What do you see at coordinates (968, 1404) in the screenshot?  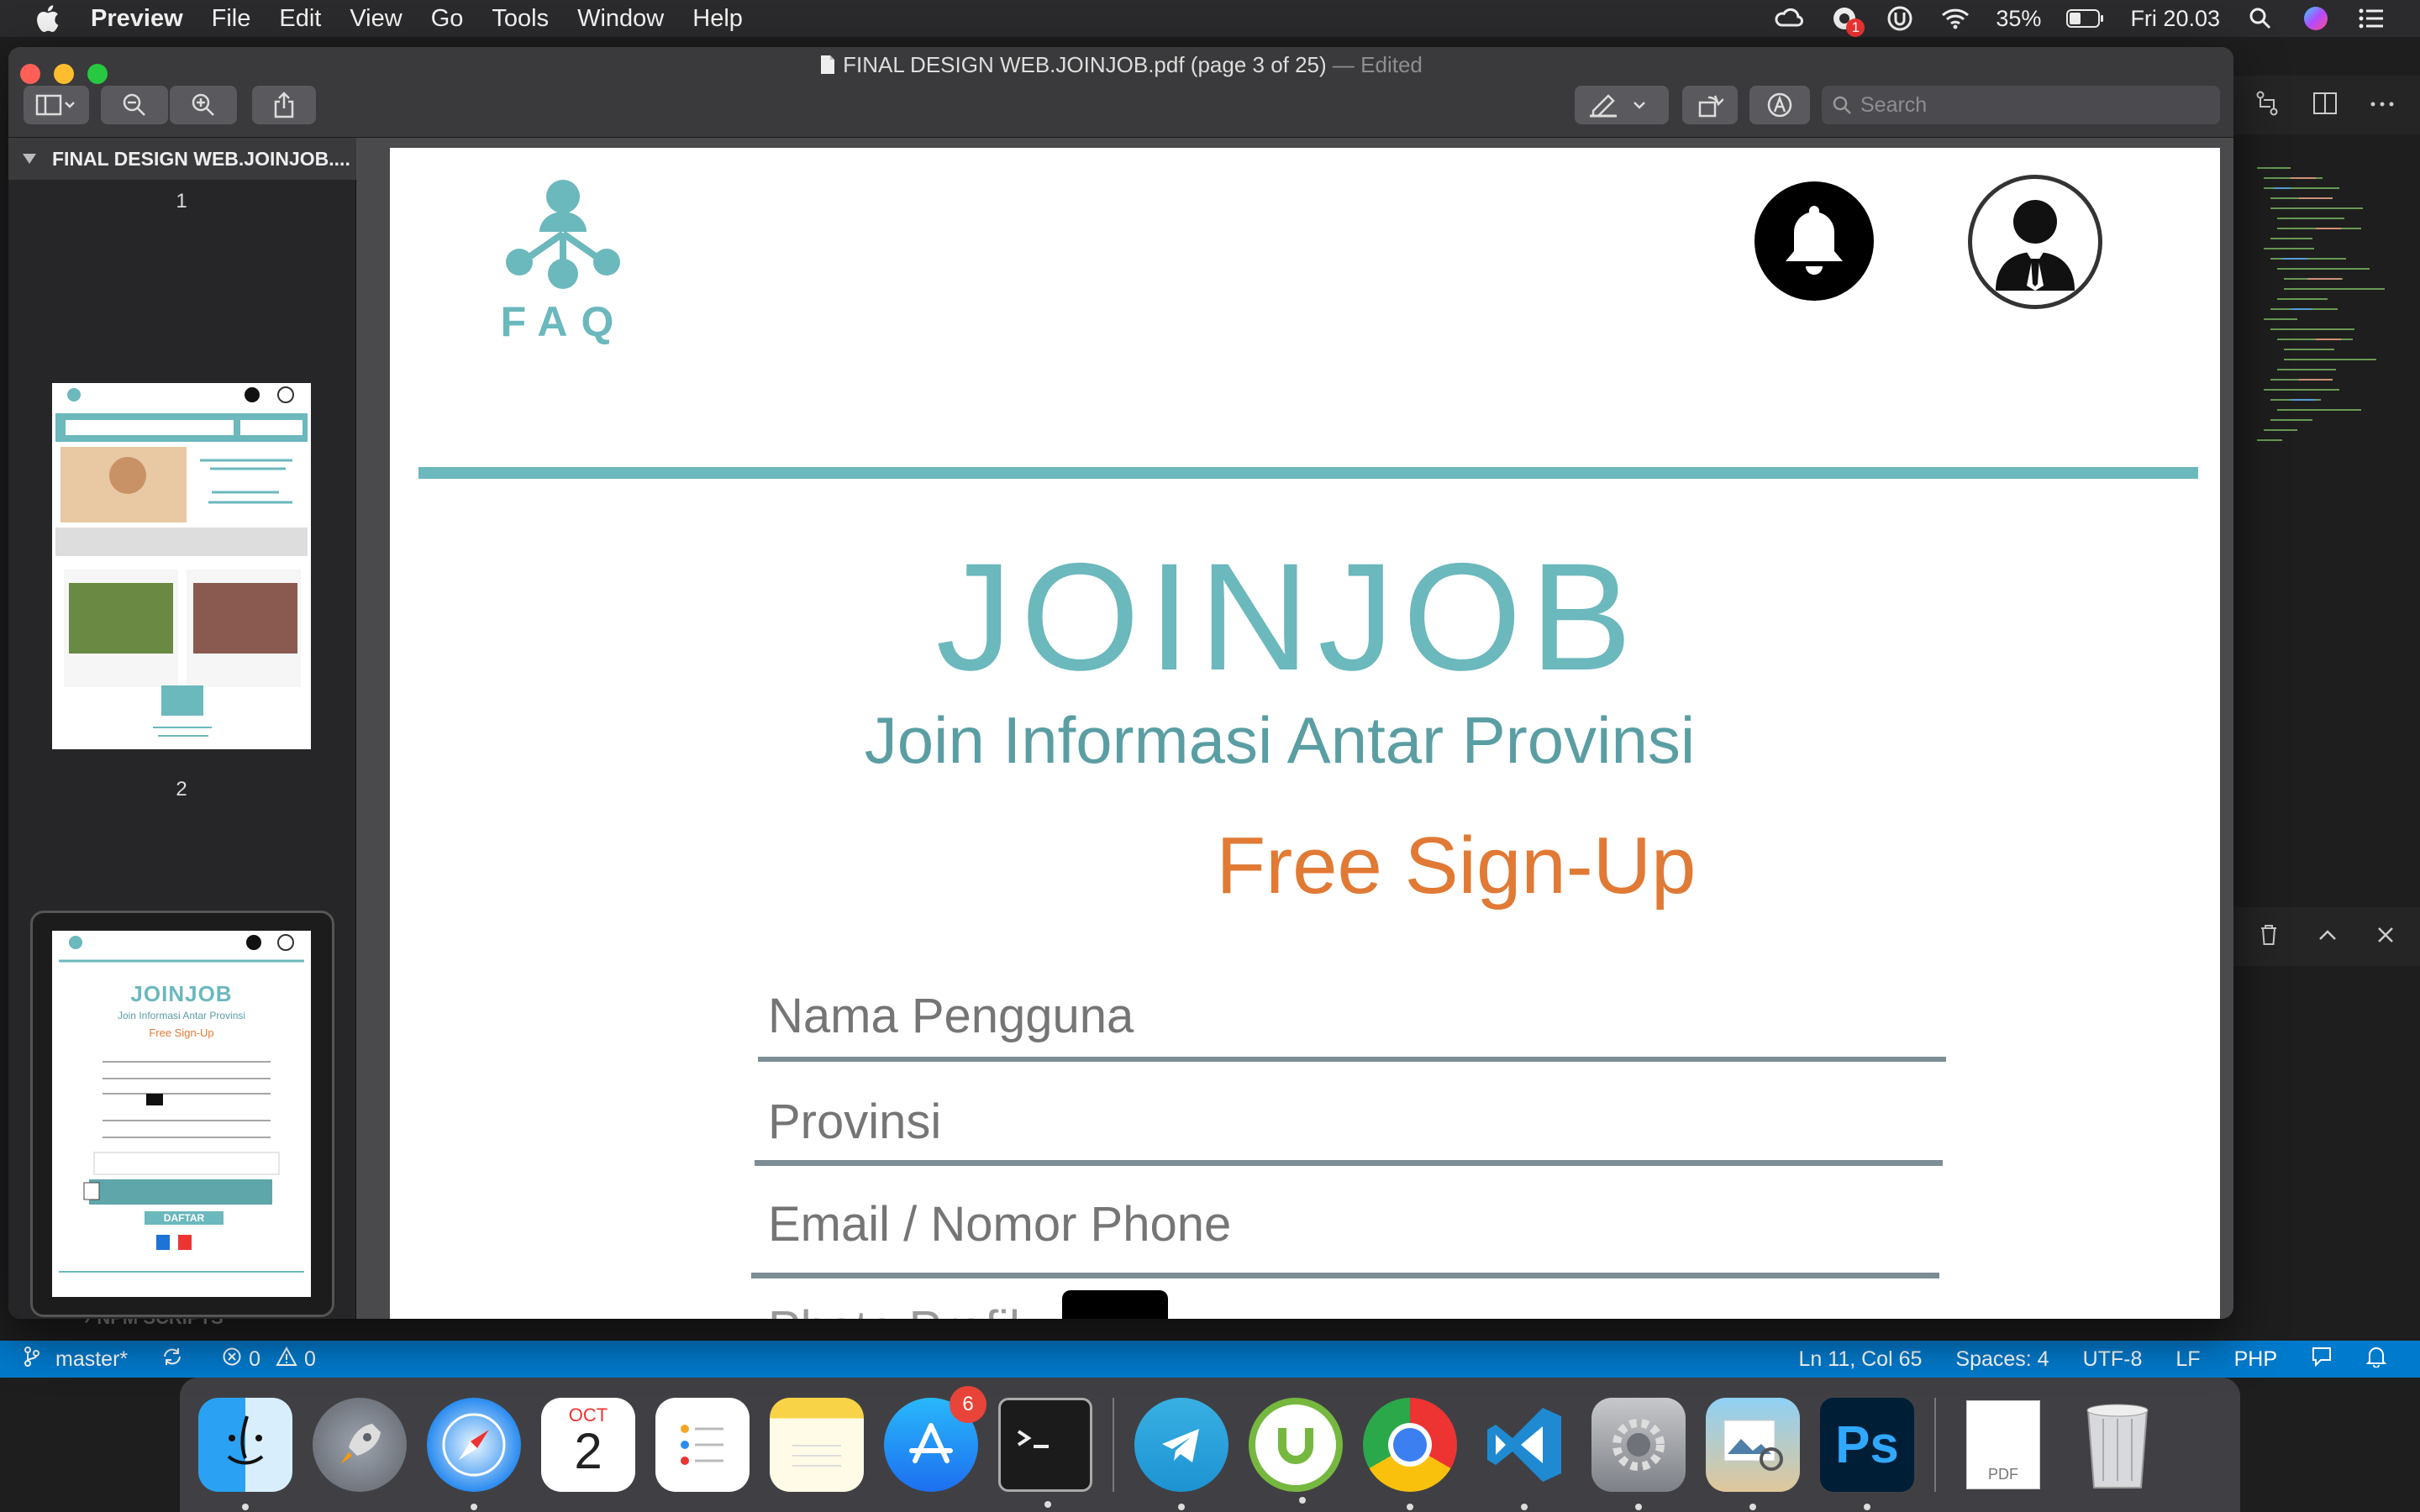 I see `app-store-badge: 6` at bounding box center [968, 1404].